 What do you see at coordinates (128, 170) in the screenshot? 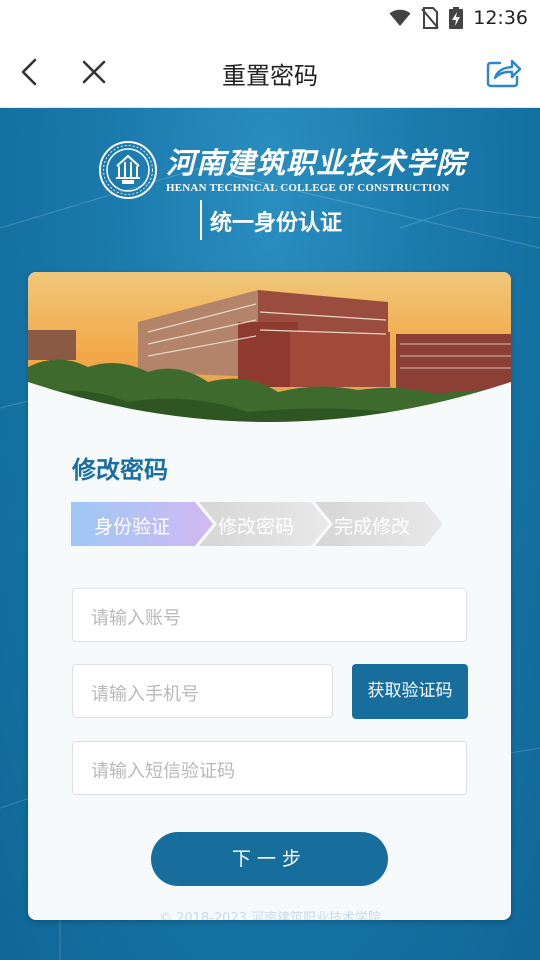
I see `school-emblem-logo` at bounding box center [128, 170].